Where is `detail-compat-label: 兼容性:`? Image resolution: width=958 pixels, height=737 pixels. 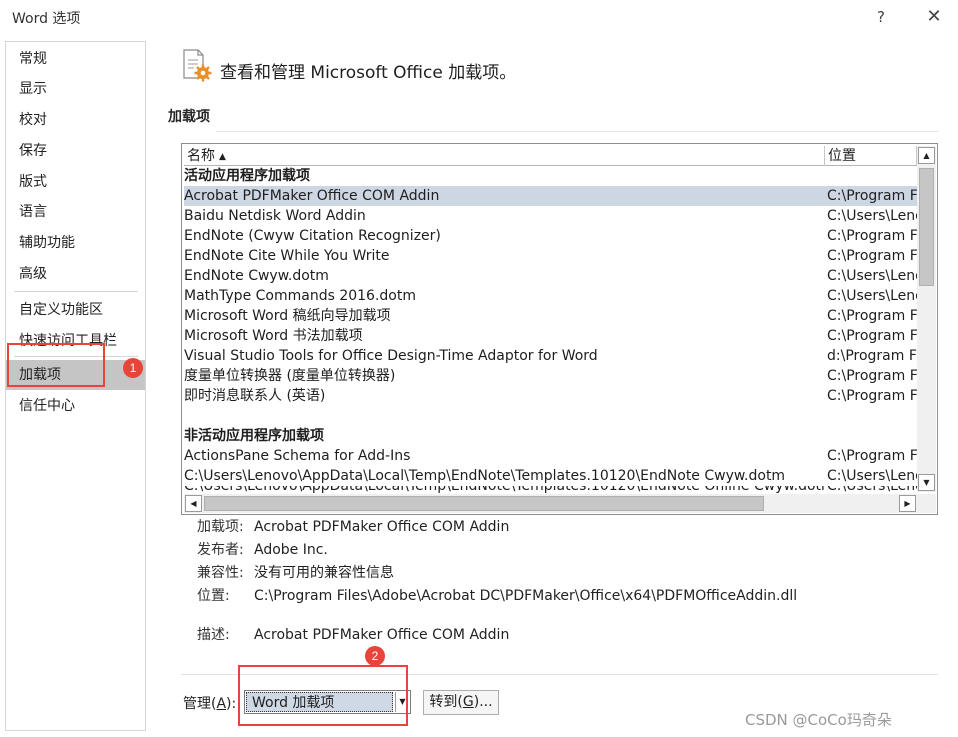 detail-compat-label: 兼容性: is located at coordinates (220, 573).